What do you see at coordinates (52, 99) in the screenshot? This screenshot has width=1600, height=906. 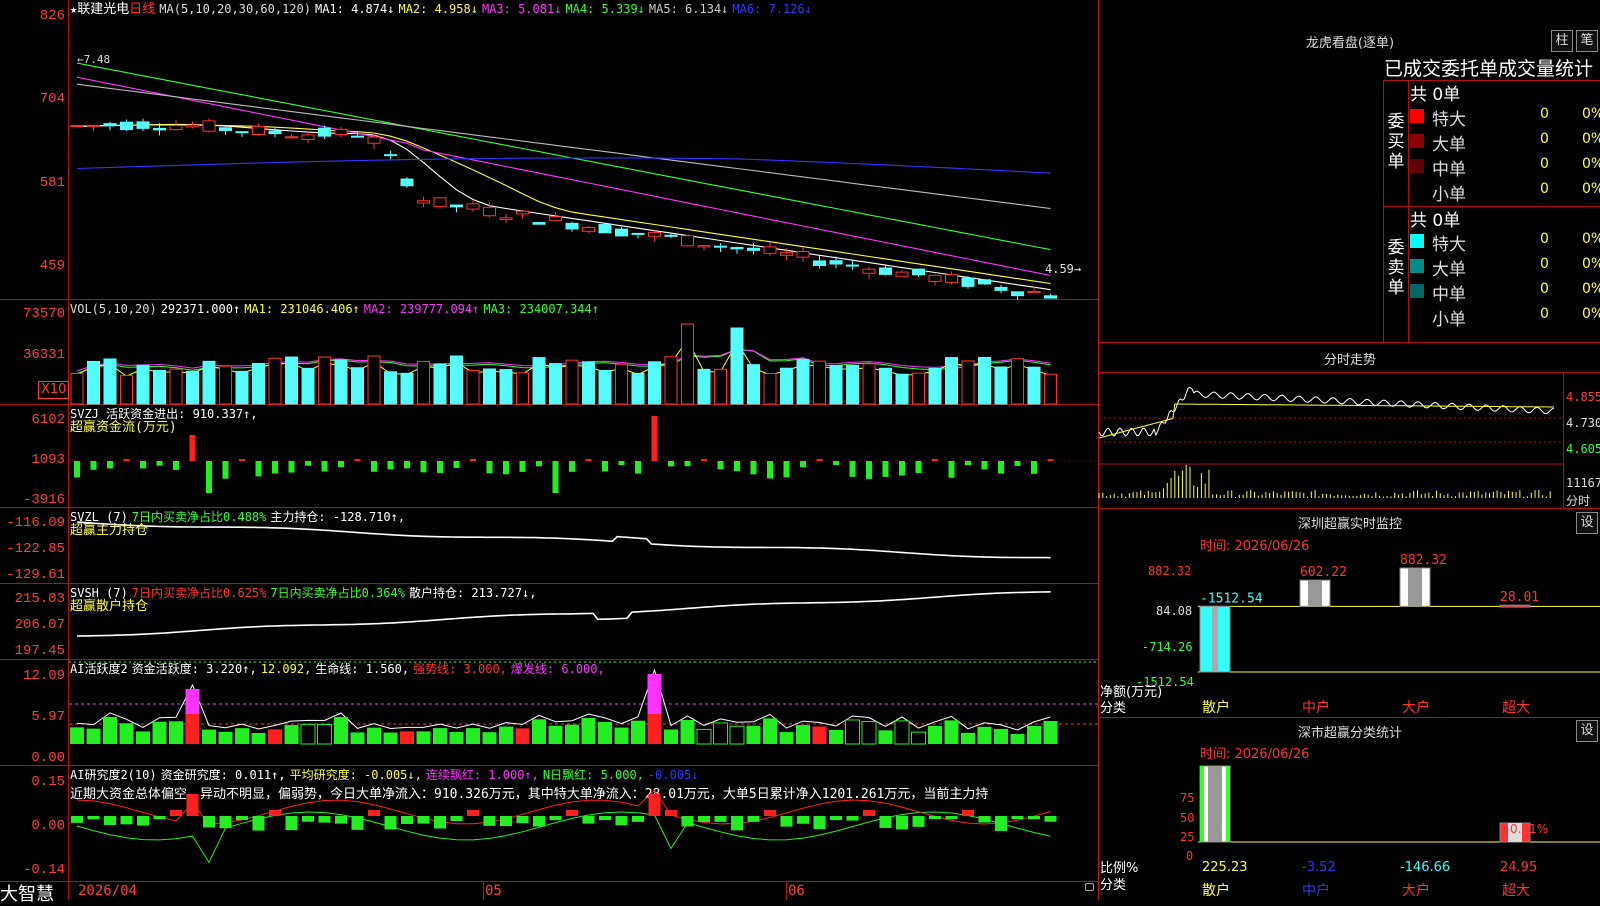 I see `price-tick: 704` at bounding box center [52, 99].